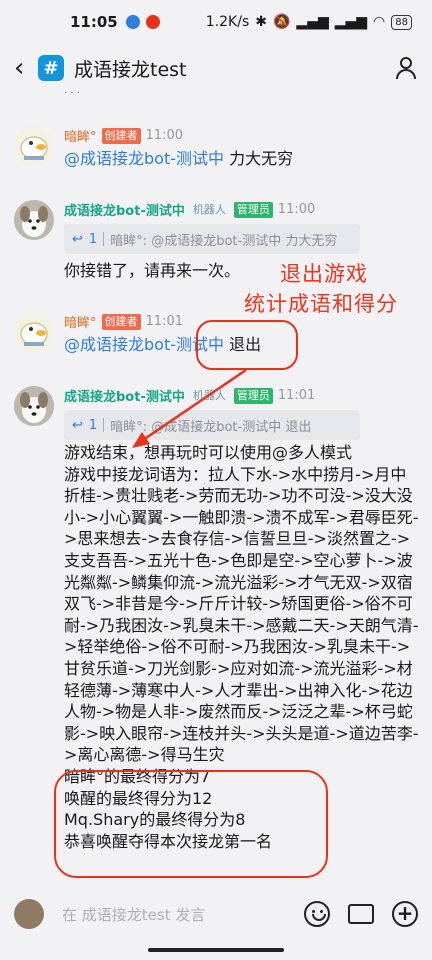 The image size is (432, 960). I want to click on annotation-arrow, so click(189, 408).